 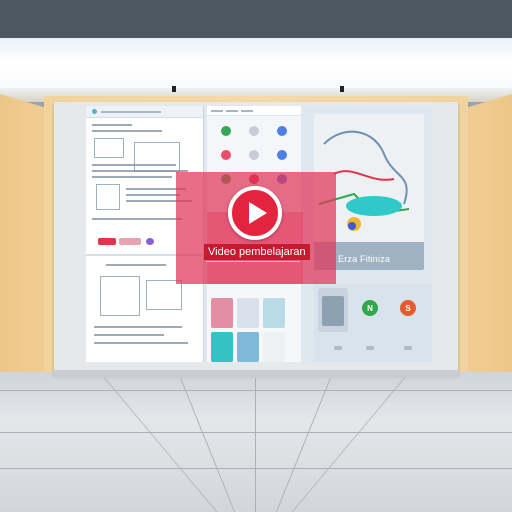 I want to click on video-label-underline, so click(x=253, y=261).